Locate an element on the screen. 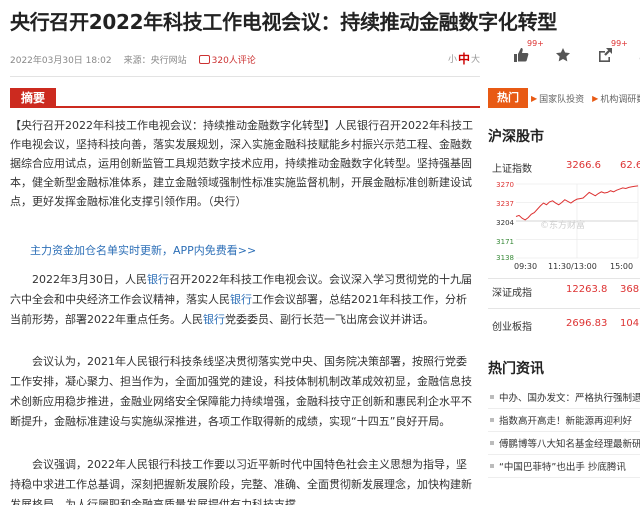 Image resolution: width=640 pixels, height=505 pixels. favorite-button is located at coordinates (563, 55).